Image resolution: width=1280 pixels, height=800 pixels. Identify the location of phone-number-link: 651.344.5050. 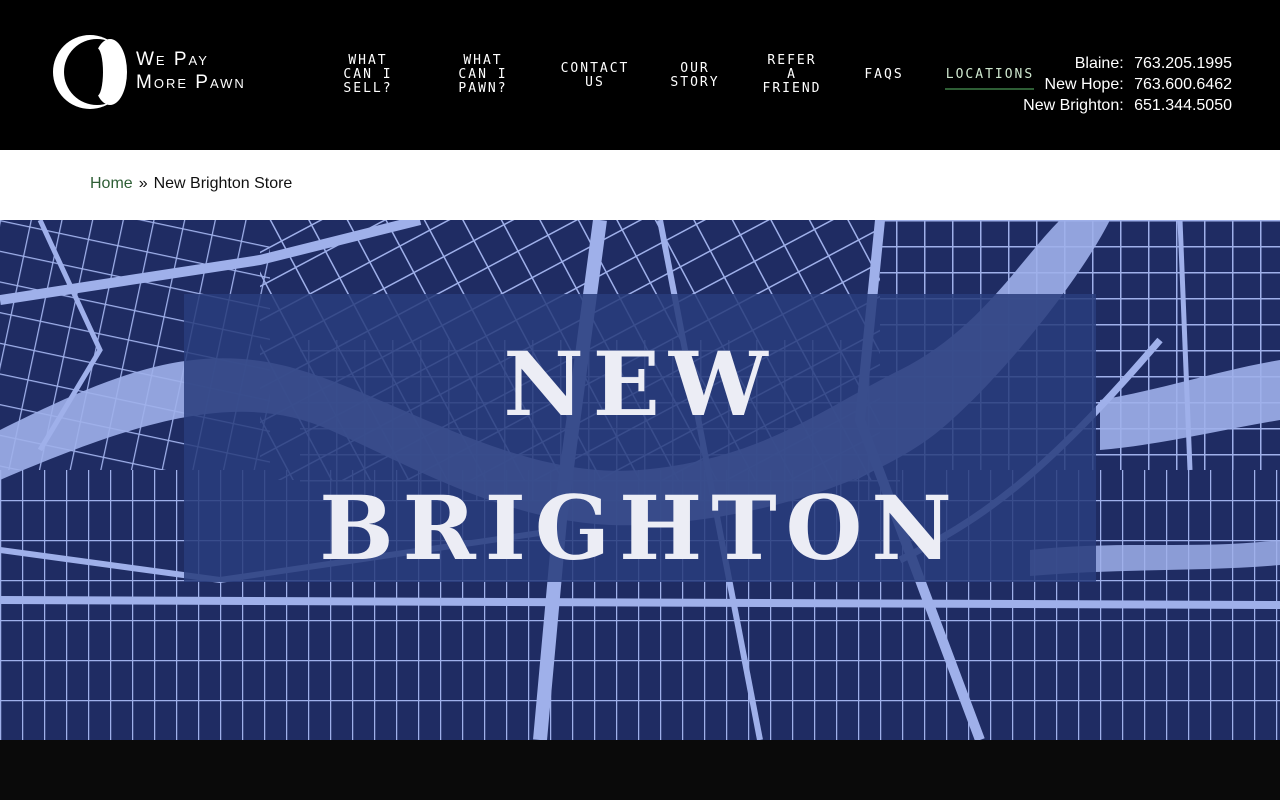
(1183, 105).